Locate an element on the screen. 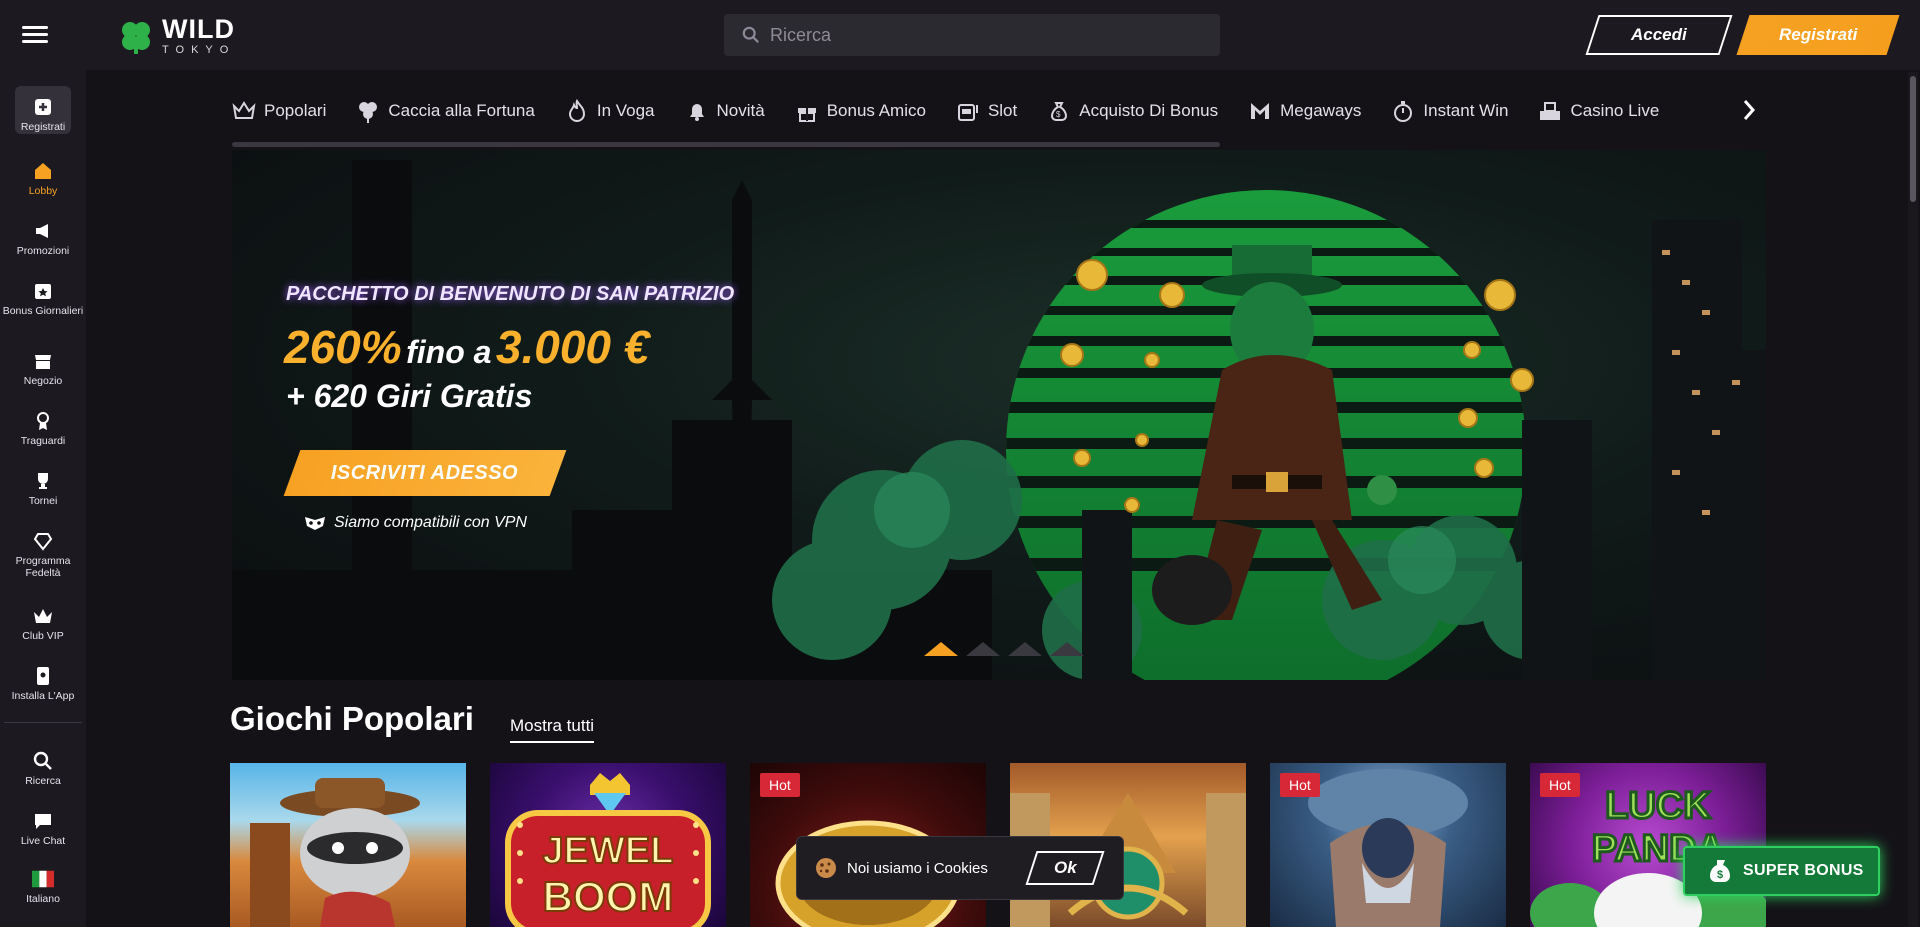 This screenshot has width=1920, height=927. stopwatch-icon is located at coordinates (1403, 111).